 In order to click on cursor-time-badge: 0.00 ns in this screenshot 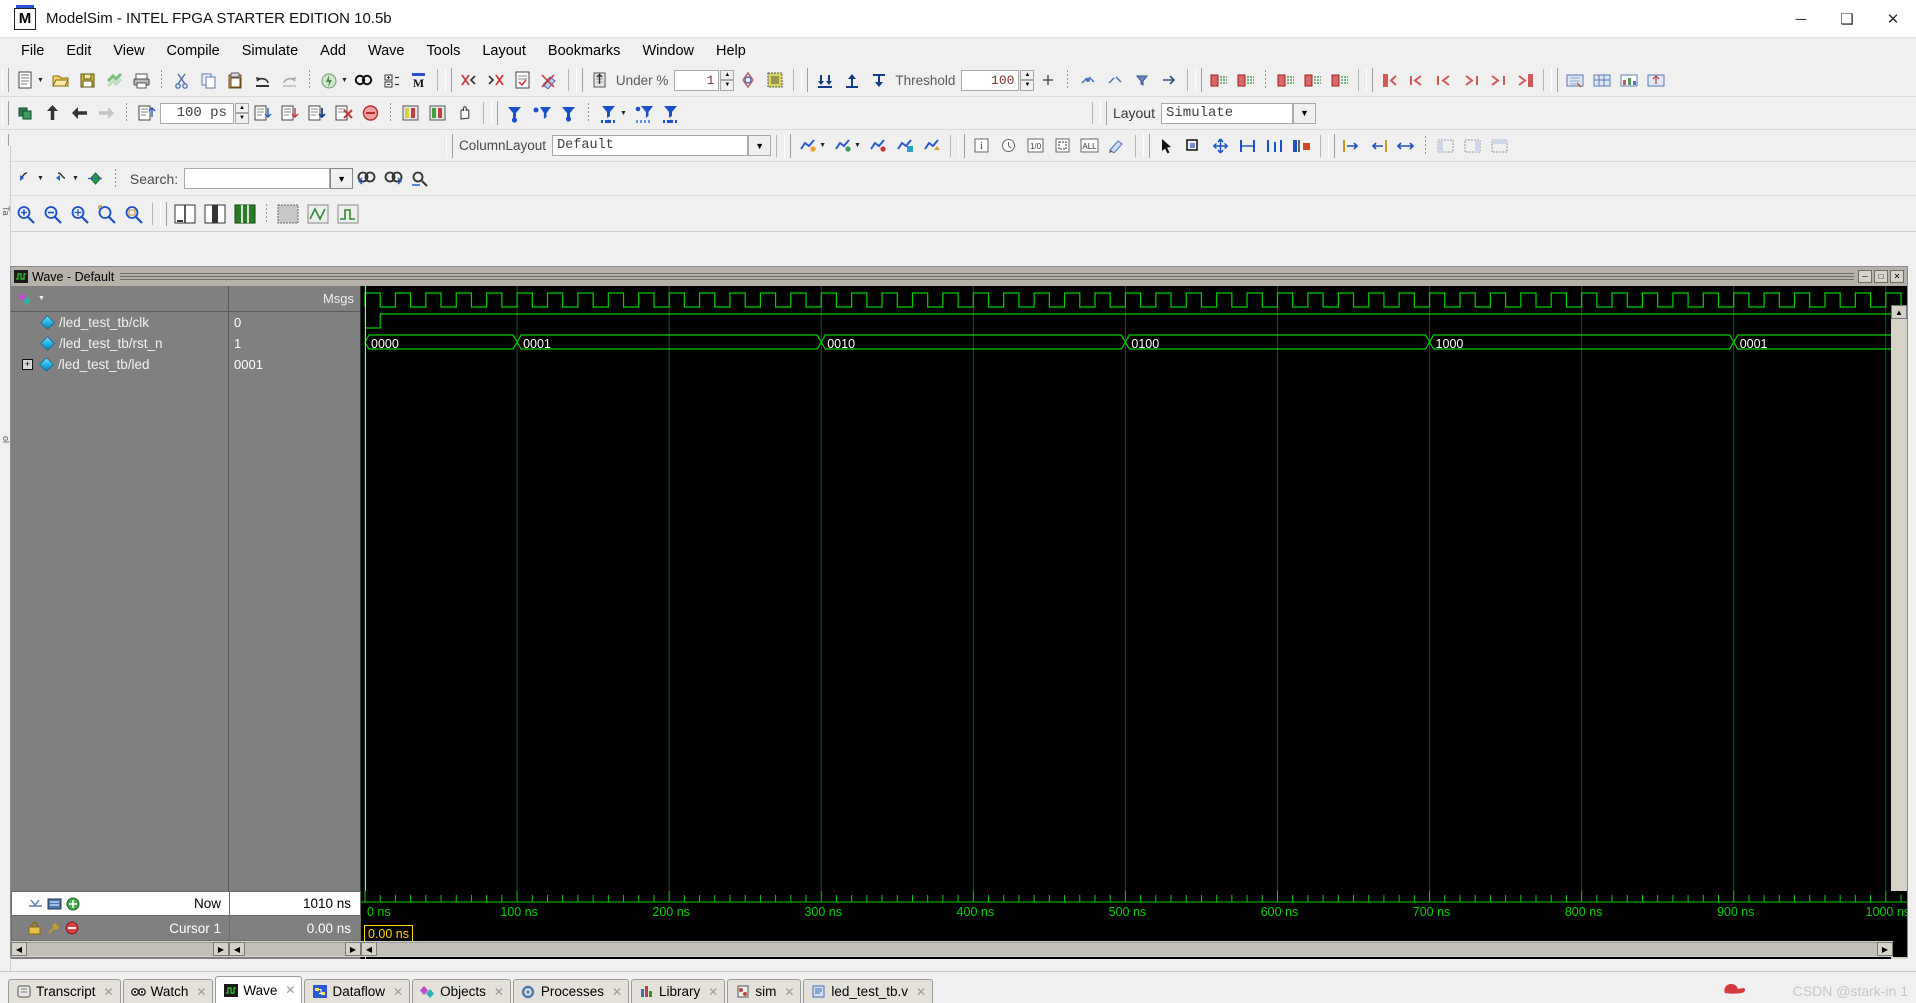, I will do `click(389, 933)`.